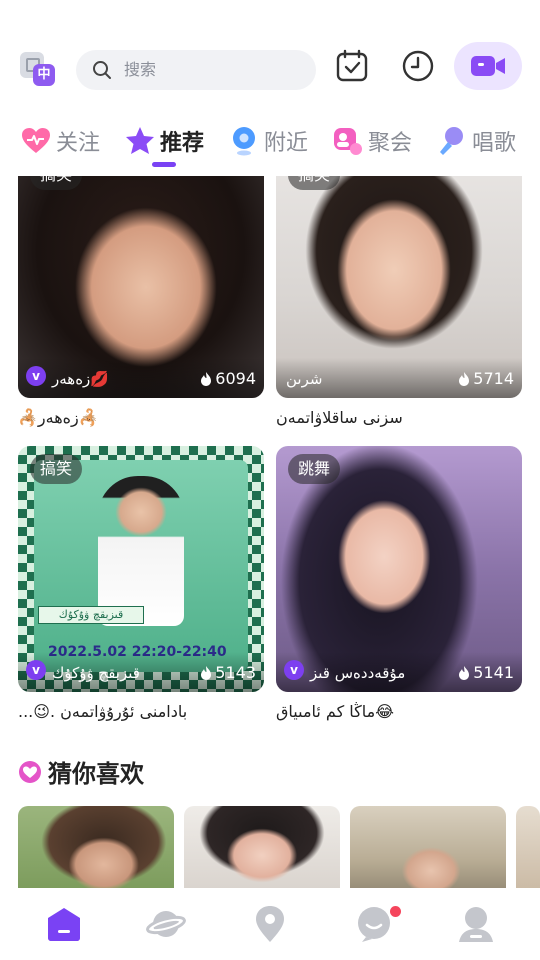 This screenshot has width=540, height=960. Describe the element at coordinates (102, 70) in the screenshot. I see `search-icon` at that location.